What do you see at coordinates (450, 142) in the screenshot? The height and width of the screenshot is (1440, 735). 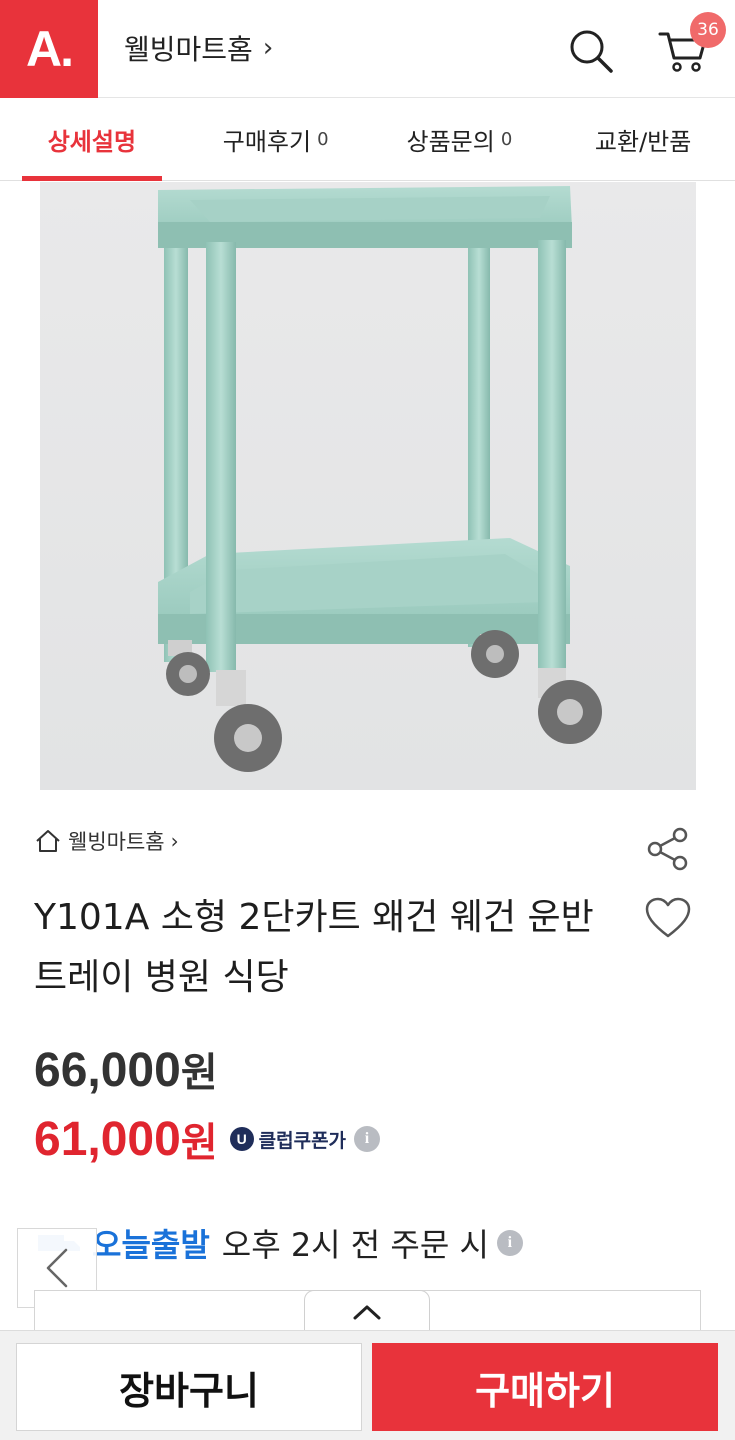 I see `tab-label: 상품문의` at bounding box center [450, 142].